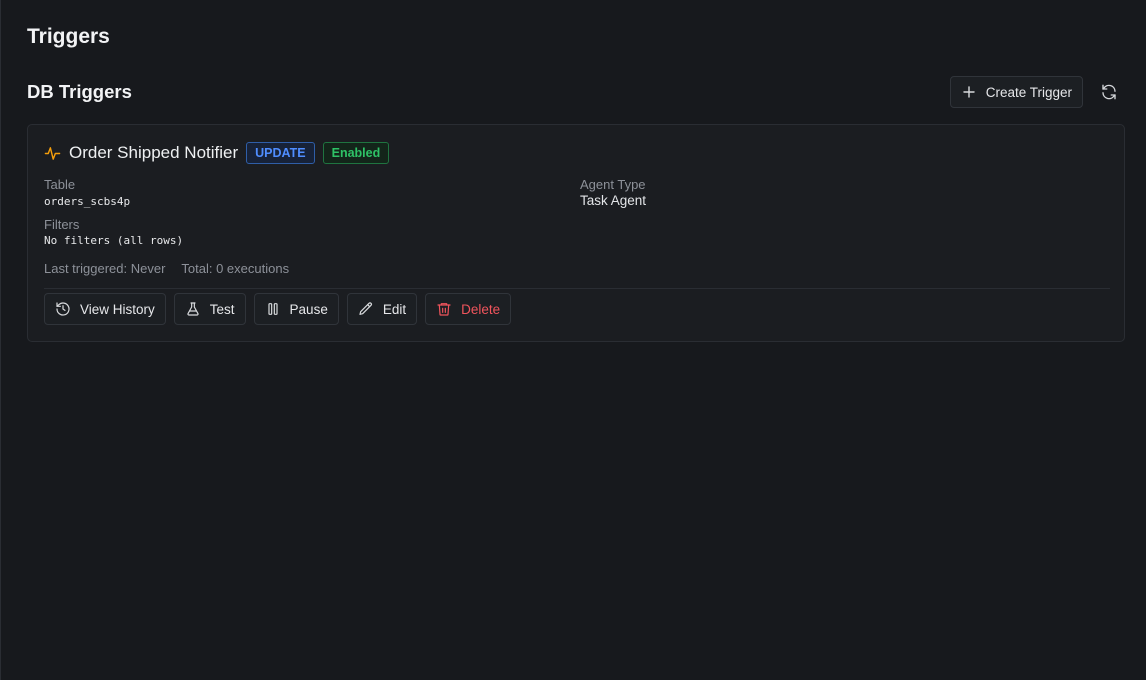 The height and width of the screenshot is (680, 1146). Describe the element at coordinates (613, 184) in the screenshot. I see `agent-type-label: Agent Type` at that location.